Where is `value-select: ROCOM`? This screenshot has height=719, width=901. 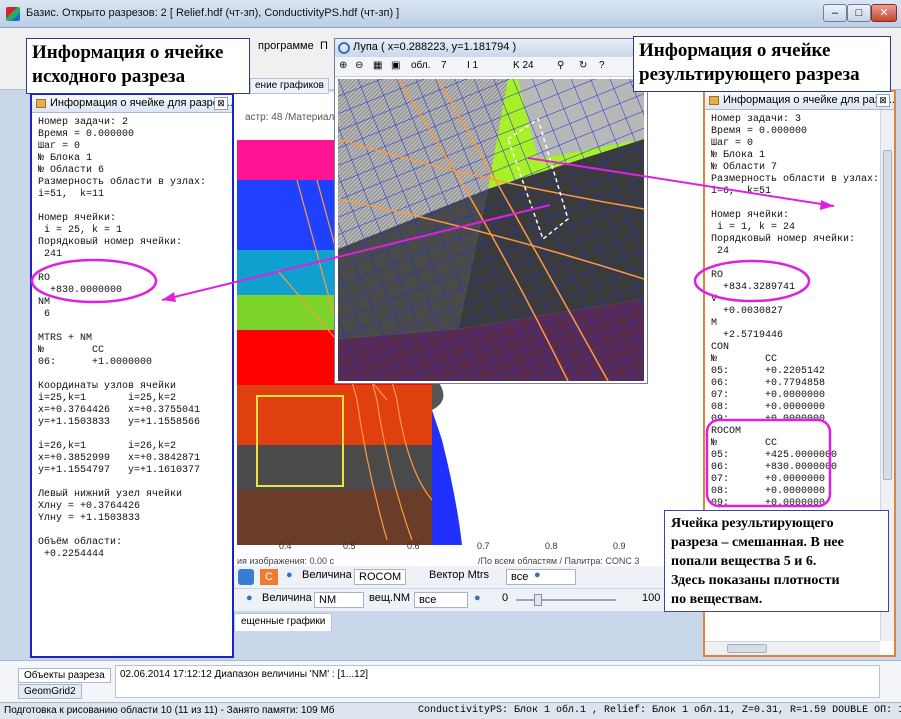
value-select: ROCOM is located at coordinates (380, 577).